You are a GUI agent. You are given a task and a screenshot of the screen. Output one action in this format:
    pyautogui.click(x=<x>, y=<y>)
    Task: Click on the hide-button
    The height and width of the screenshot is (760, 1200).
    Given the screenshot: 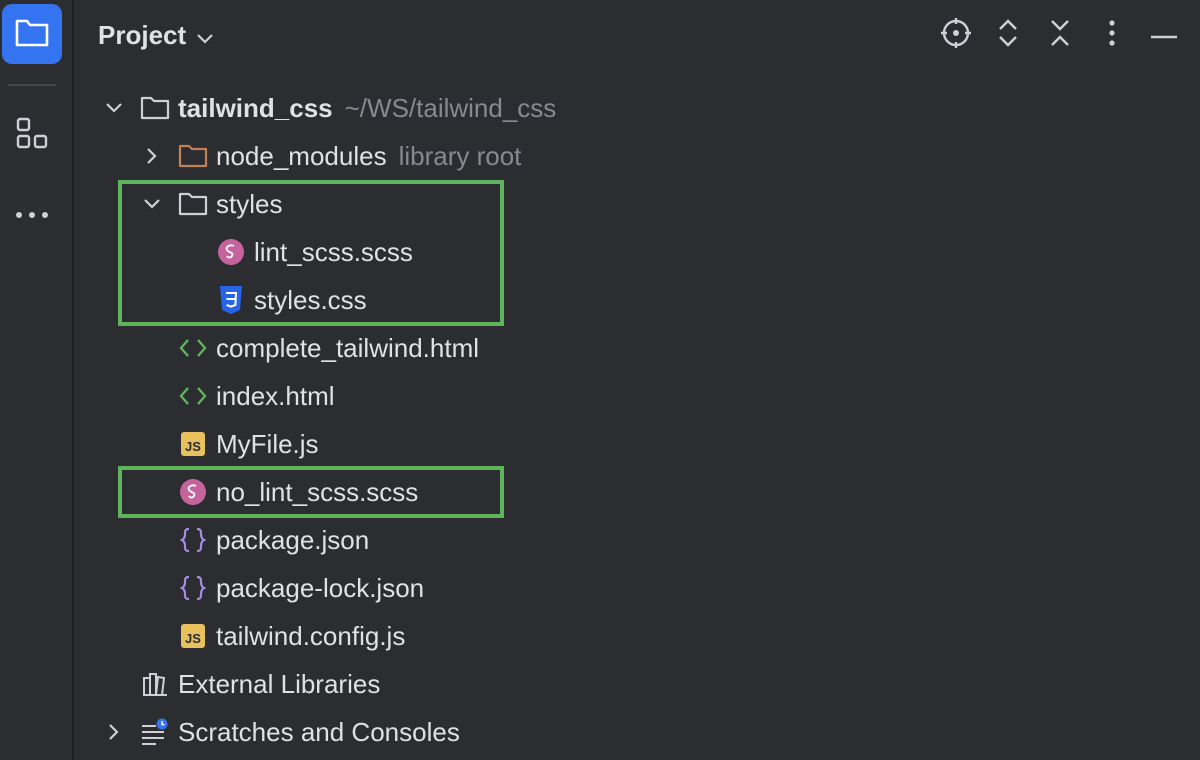 What is the action you would take?
    pyautogui.click(x=1164, y=35)
    